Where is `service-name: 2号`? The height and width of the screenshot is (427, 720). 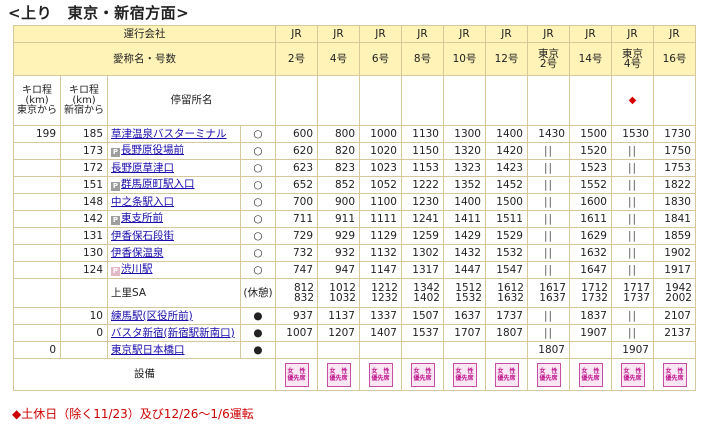 service-name: 2号 is located at coordinates (296, 59).